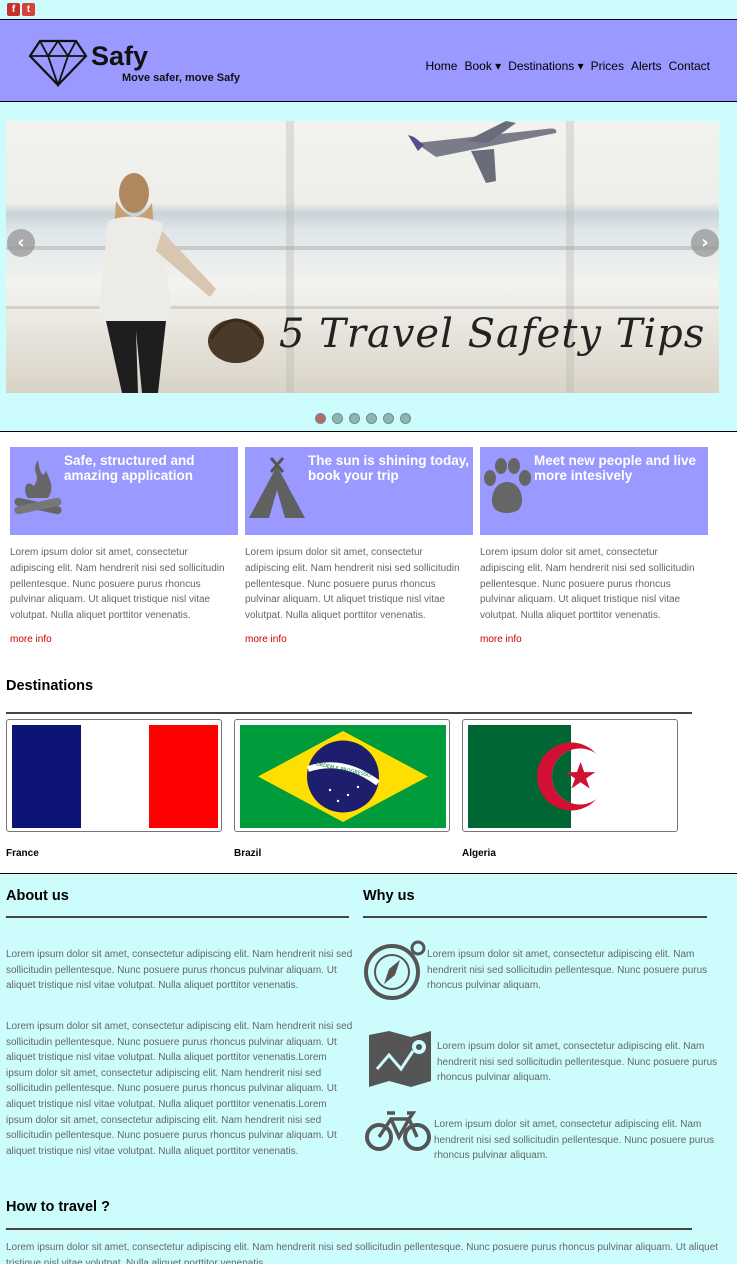  What do you see at coordinates (400, 1059) in the screenshot?
I see `map-icon` at bounding box center [400, 1059].